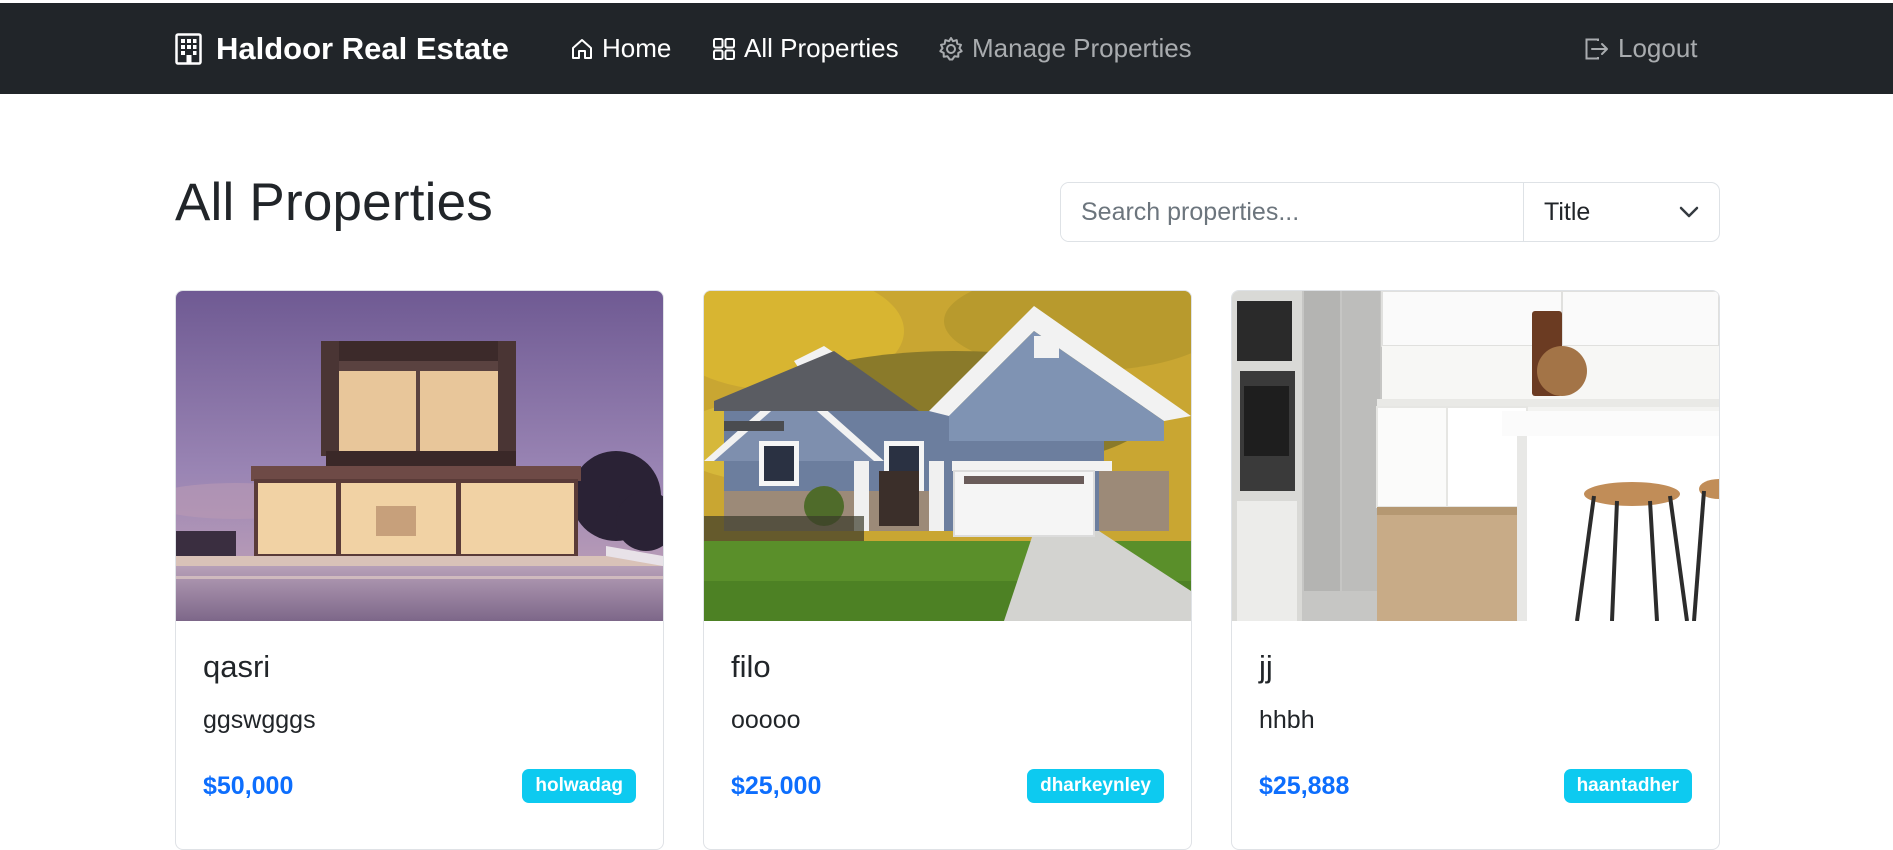 This screenshot has width=1893, height=850. I want to click on property-price: $50,000, so click(248, 786).